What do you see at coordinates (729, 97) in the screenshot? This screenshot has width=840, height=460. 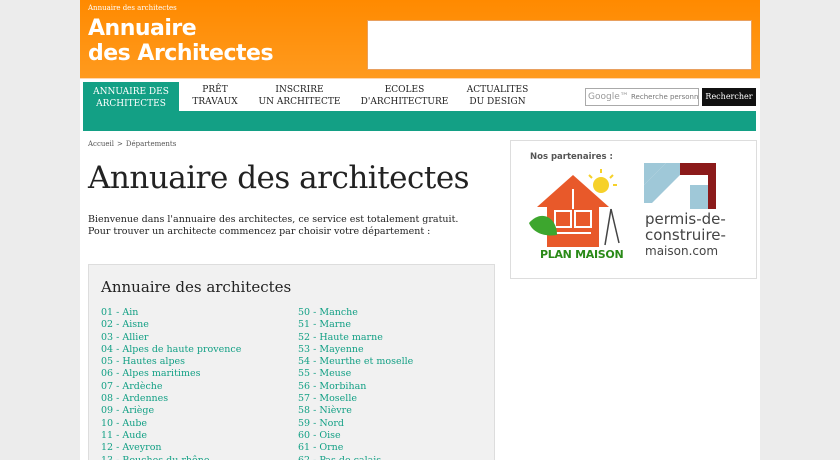 I see `search-button: Rechercher` at bounding box center [729, 97].